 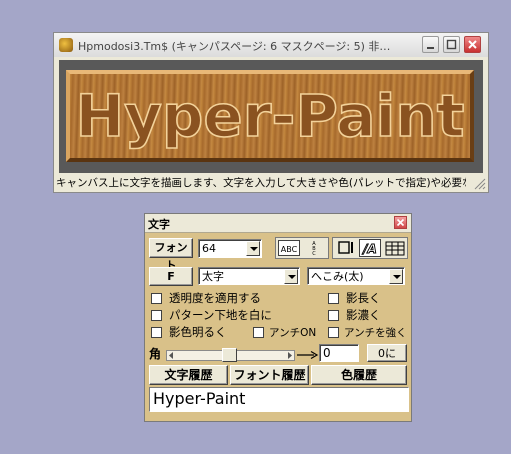 I want to click on svg-text: /A, so click(x=369, y=249).